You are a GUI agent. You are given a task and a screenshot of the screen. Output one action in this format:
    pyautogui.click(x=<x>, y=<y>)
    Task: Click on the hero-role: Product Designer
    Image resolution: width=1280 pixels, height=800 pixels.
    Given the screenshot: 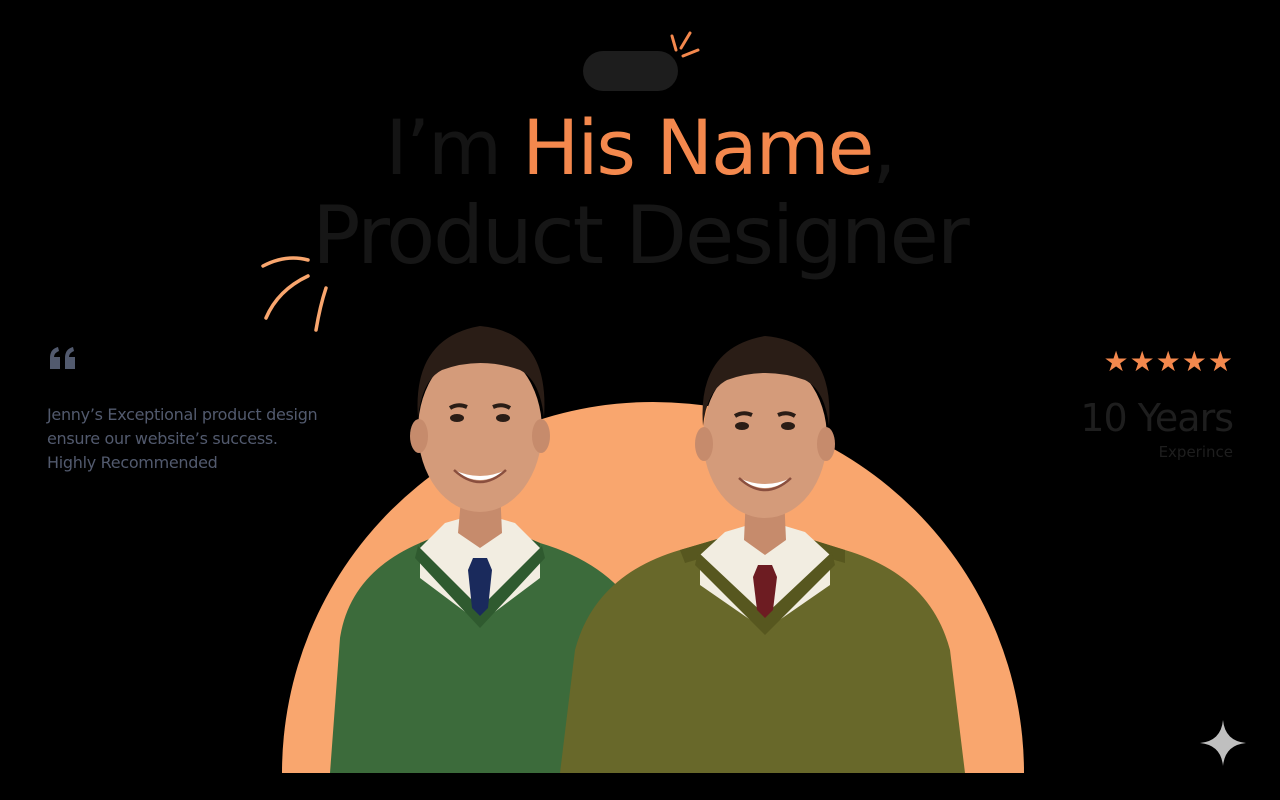 What is the action you would take?
    pyautogui.click(x=641, y=235)
    